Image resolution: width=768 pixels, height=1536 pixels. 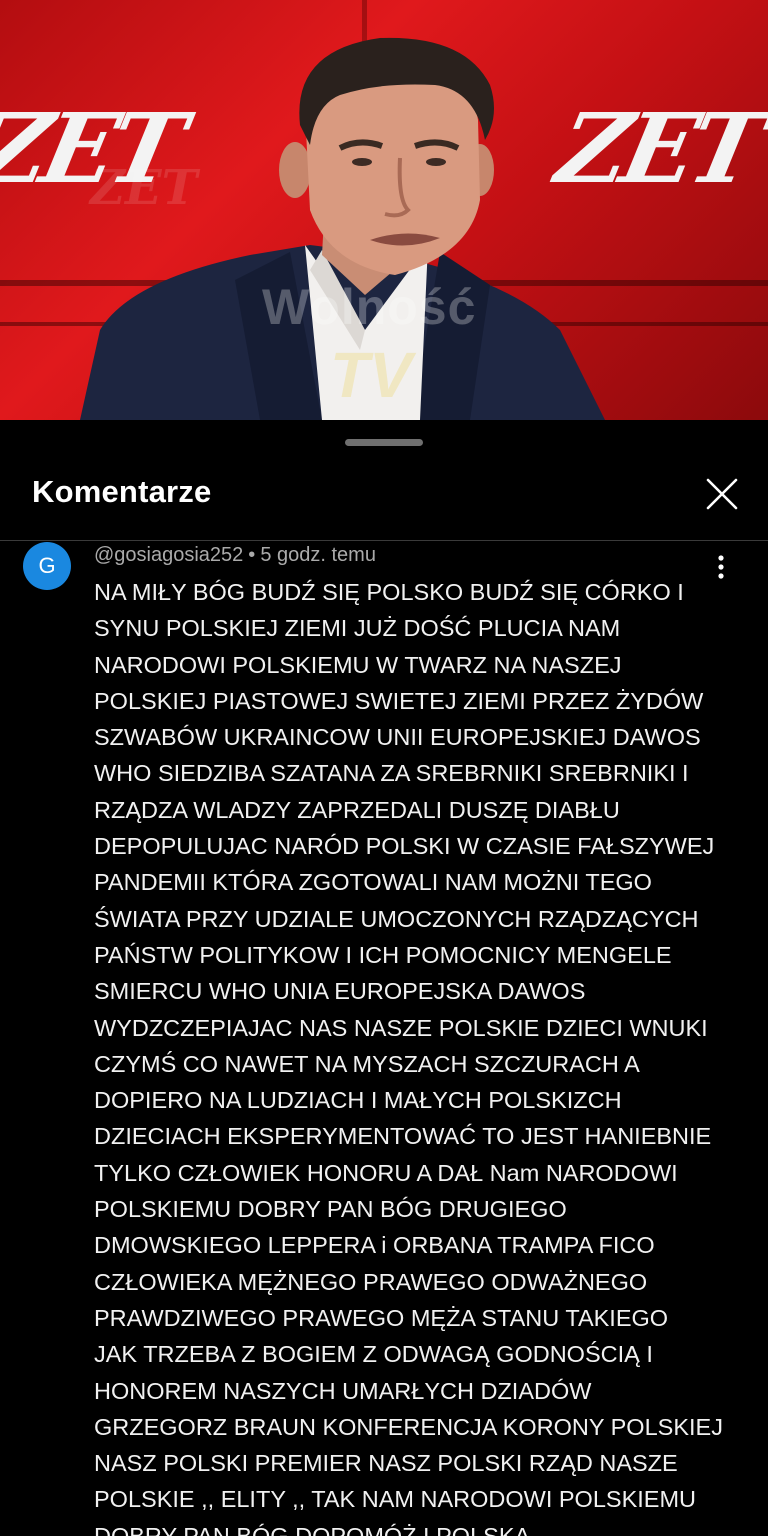 I want to click on comment-text-line: PAŃSTW POLITYKOW I ICH POMOCNICY MENGELE, so click(x=383, y=954).